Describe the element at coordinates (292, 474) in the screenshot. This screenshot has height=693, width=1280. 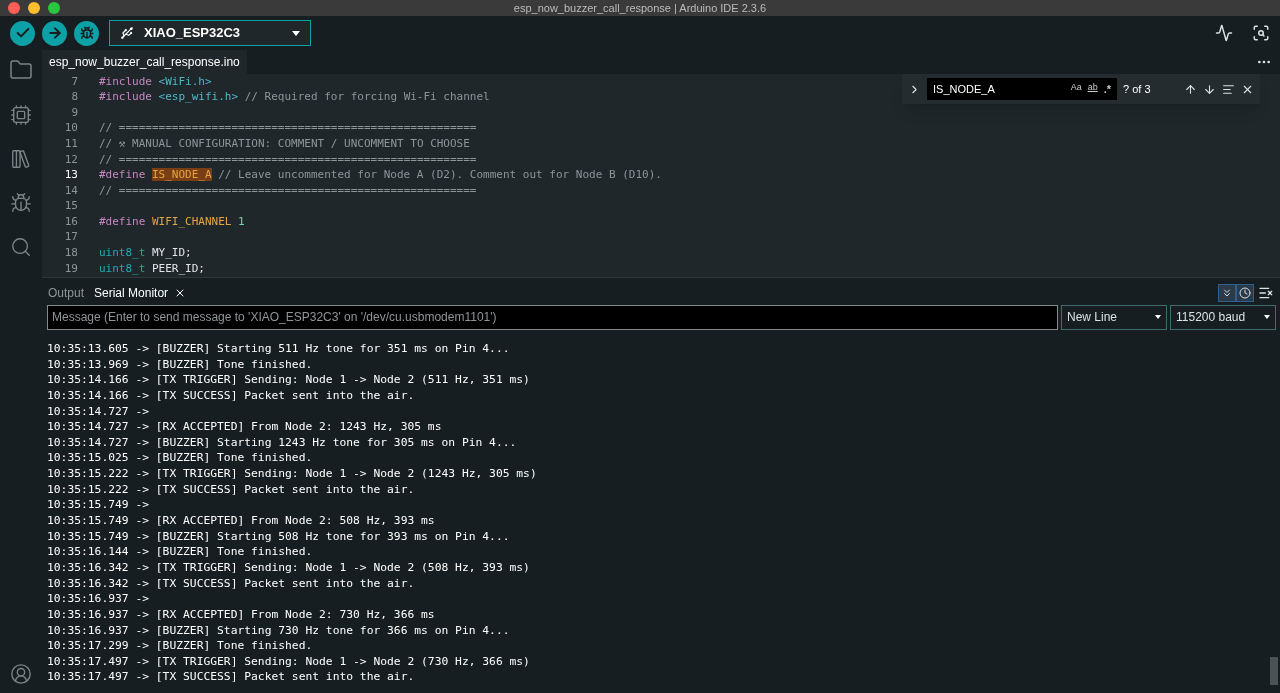
I see `log-line: 10:35:15.222 -> [TX TRIGGER] Sending: Node 1 -> Node 2 (1243 Hz, 305 ms)` at that location.